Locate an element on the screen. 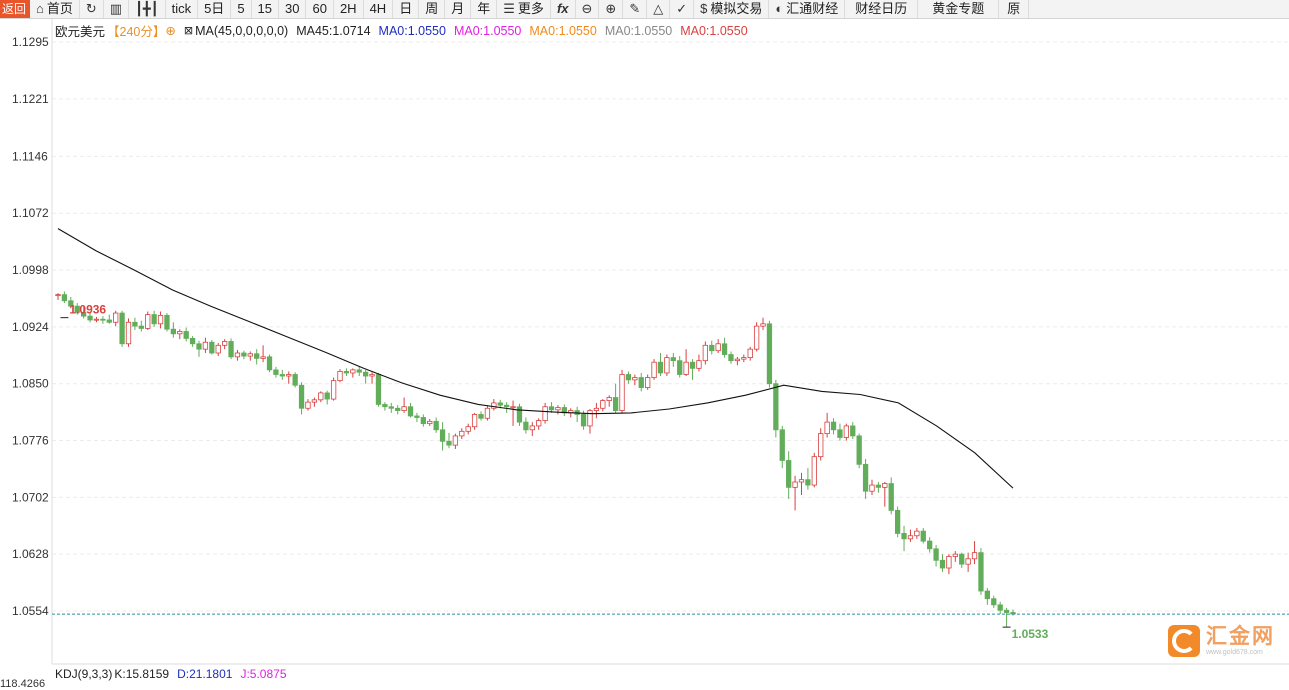  fx678-button: ◐ 汇通财经 is located at coordinates (807, 9).